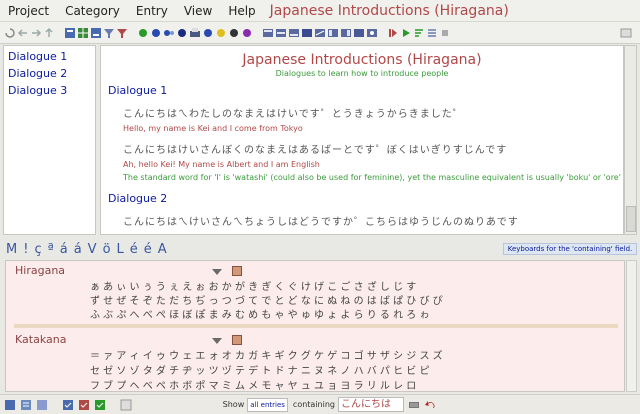  I want to click on char-button: ç, so click(37, 249).